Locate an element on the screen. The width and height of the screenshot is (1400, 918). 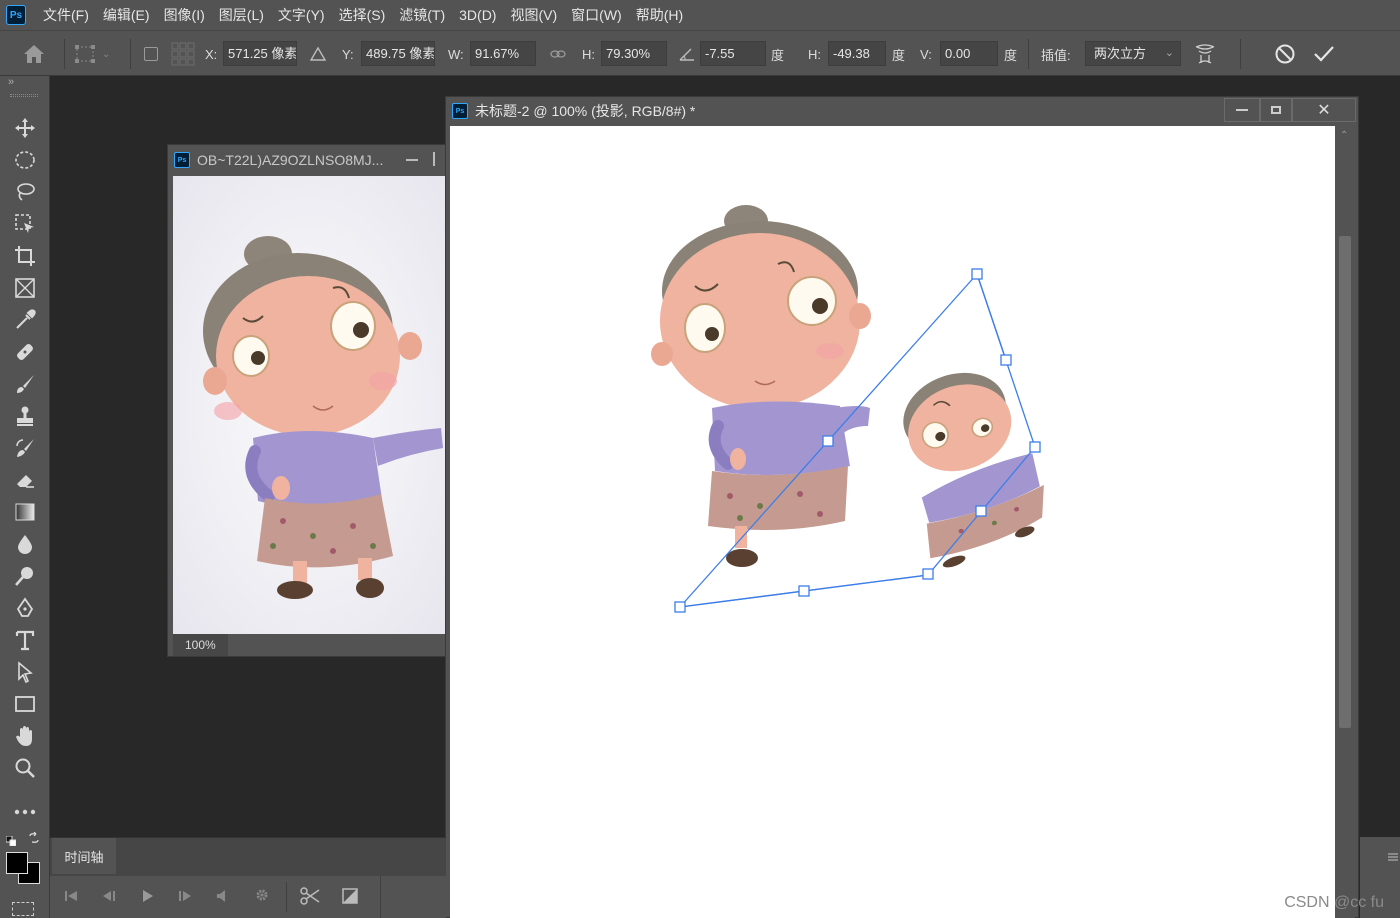
minimize-button is located at coordinates (1242, 110).